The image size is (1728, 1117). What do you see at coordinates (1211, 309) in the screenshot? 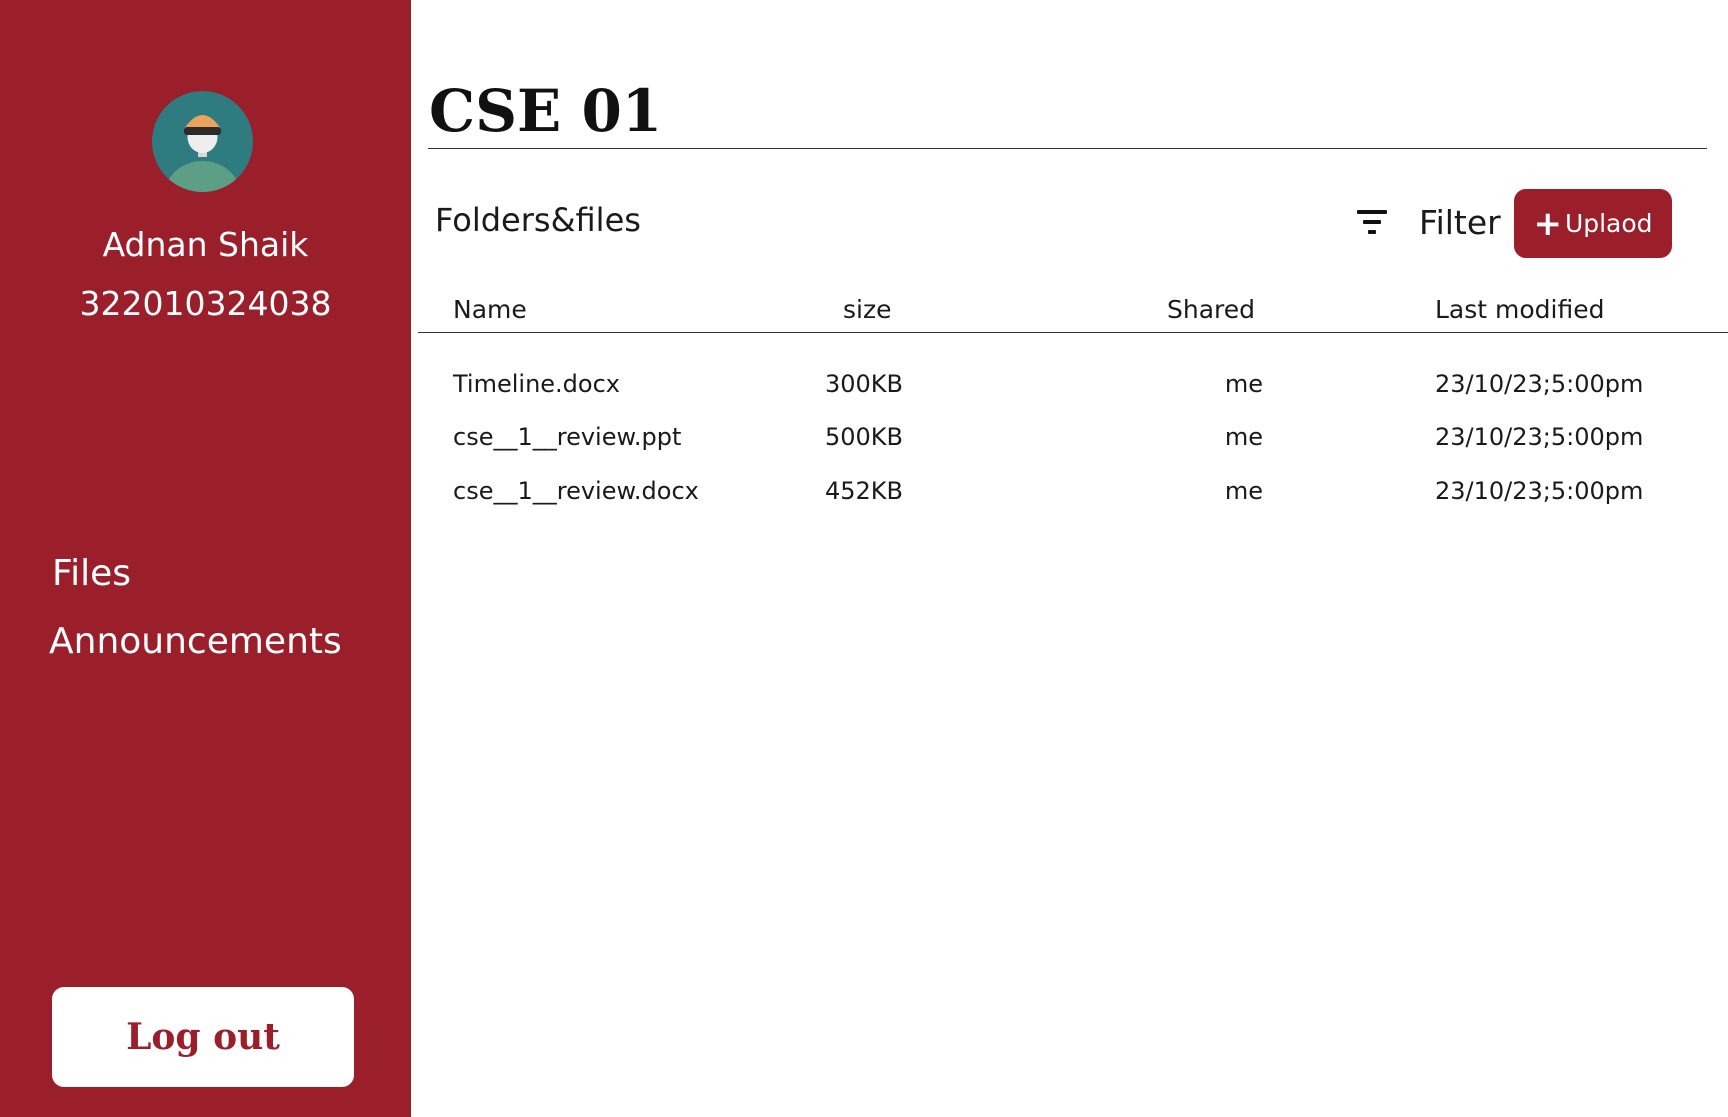
I see `column-header-shared: Shared` at bounding box center [1211, 309].